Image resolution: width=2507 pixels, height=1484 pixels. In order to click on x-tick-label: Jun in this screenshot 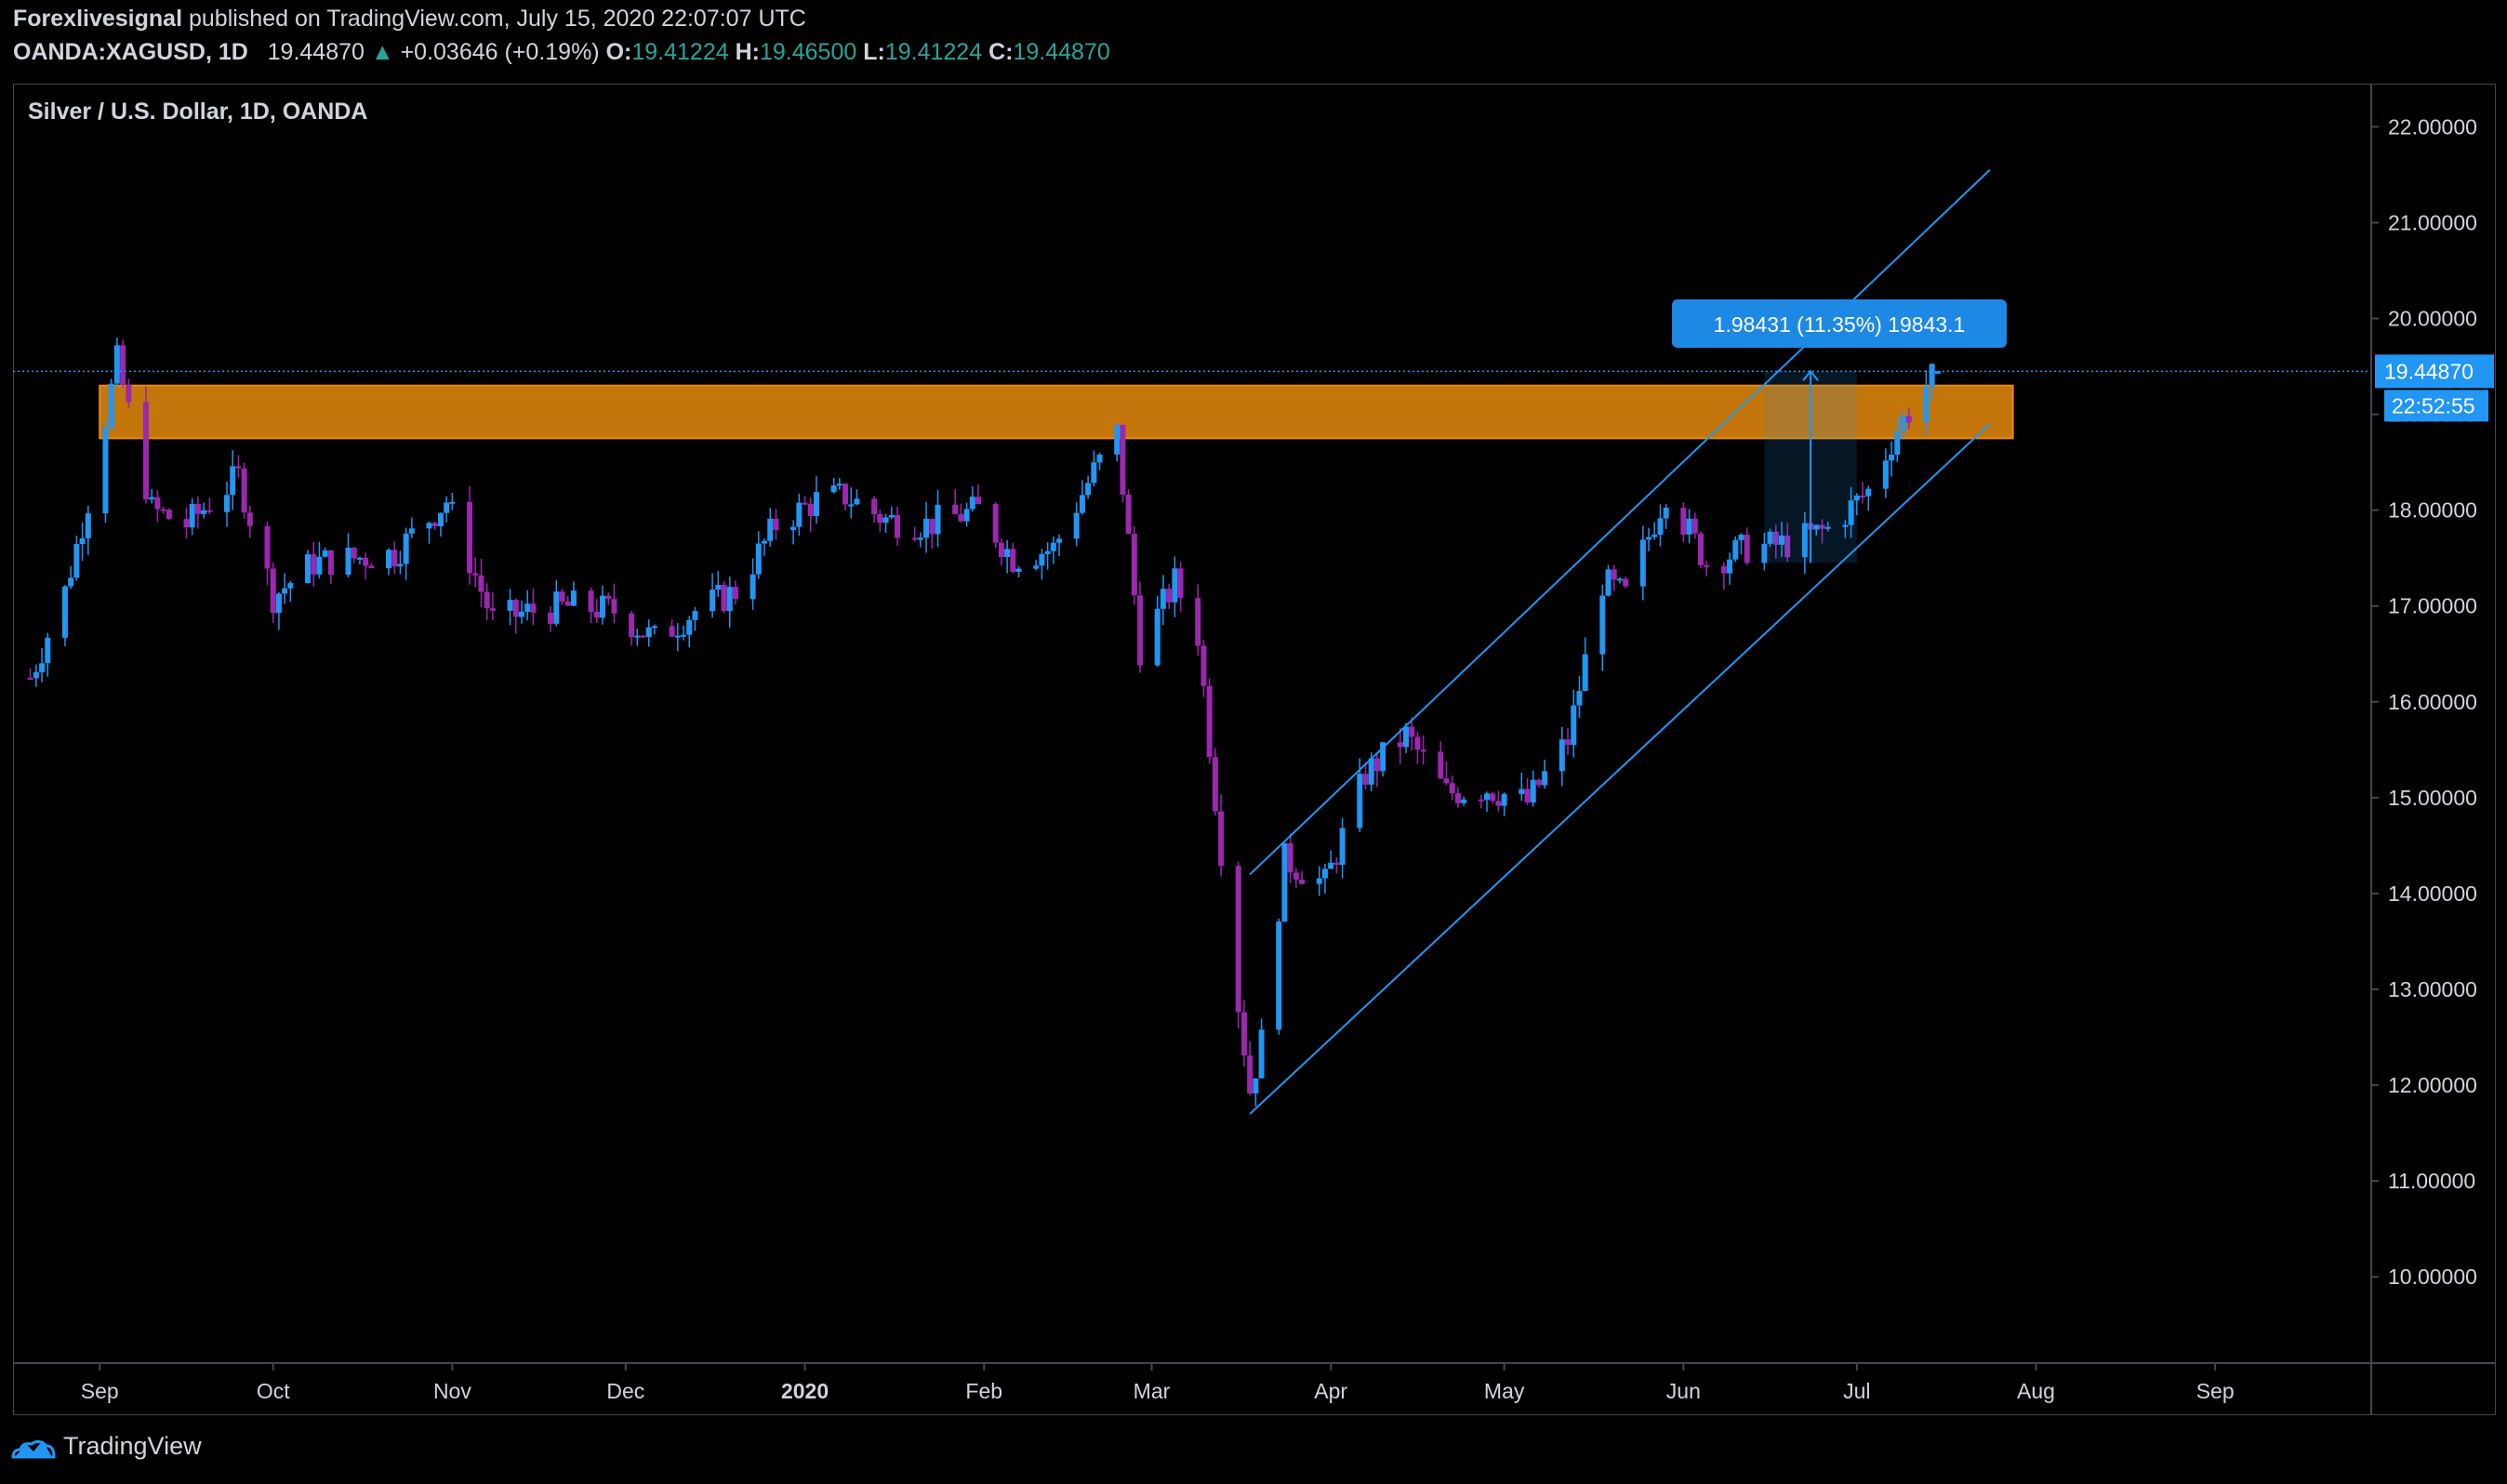, I will do `click(1683, 1391)`.